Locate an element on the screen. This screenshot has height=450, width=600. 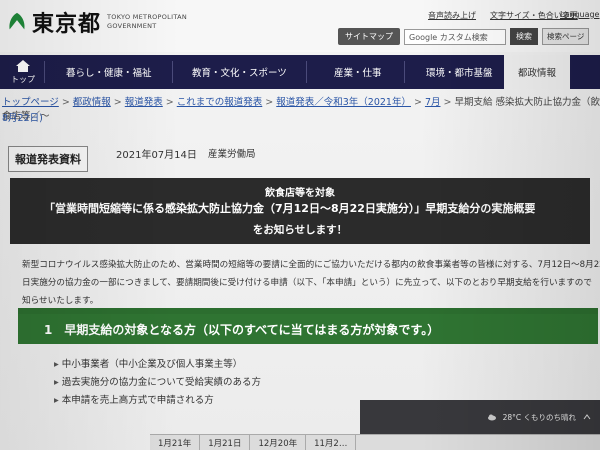
logo-text-jp: 東京都 is located at coordinates (67, 24).